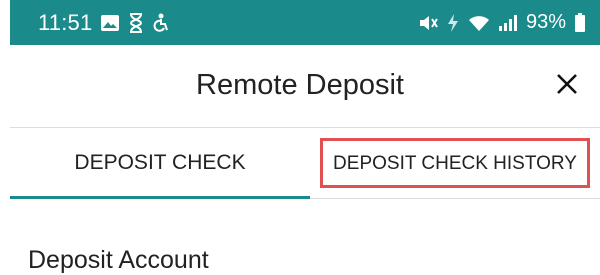  What do you see at coordinates (479, 23) in the screenshot?
I see `wifi-icon` at bounding box center [479, 23].